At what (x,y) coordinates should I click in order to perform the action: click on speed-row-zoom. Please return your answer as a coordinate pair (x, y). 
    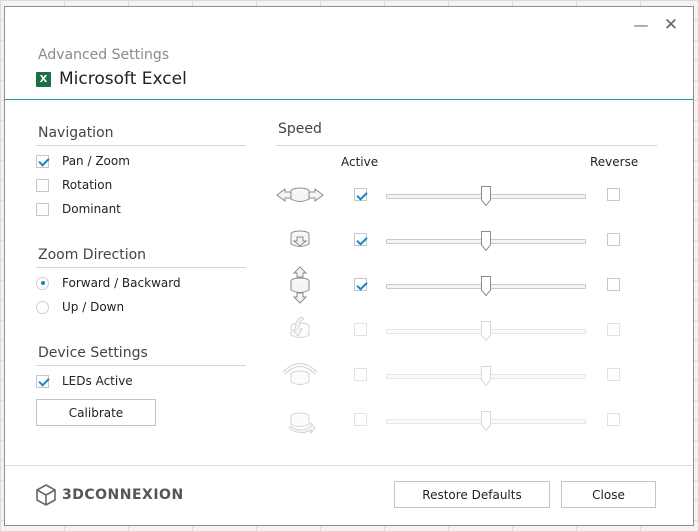
    Looking at the image, I should click on (455, 240).